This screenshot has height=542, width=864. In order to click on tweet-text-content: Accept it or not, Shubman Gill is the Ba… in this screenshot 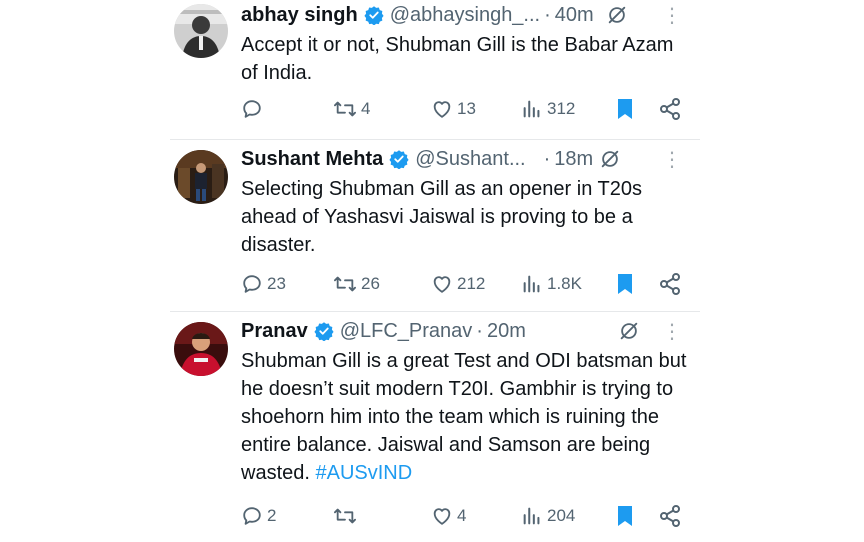, I will do `click(457, 59)`.